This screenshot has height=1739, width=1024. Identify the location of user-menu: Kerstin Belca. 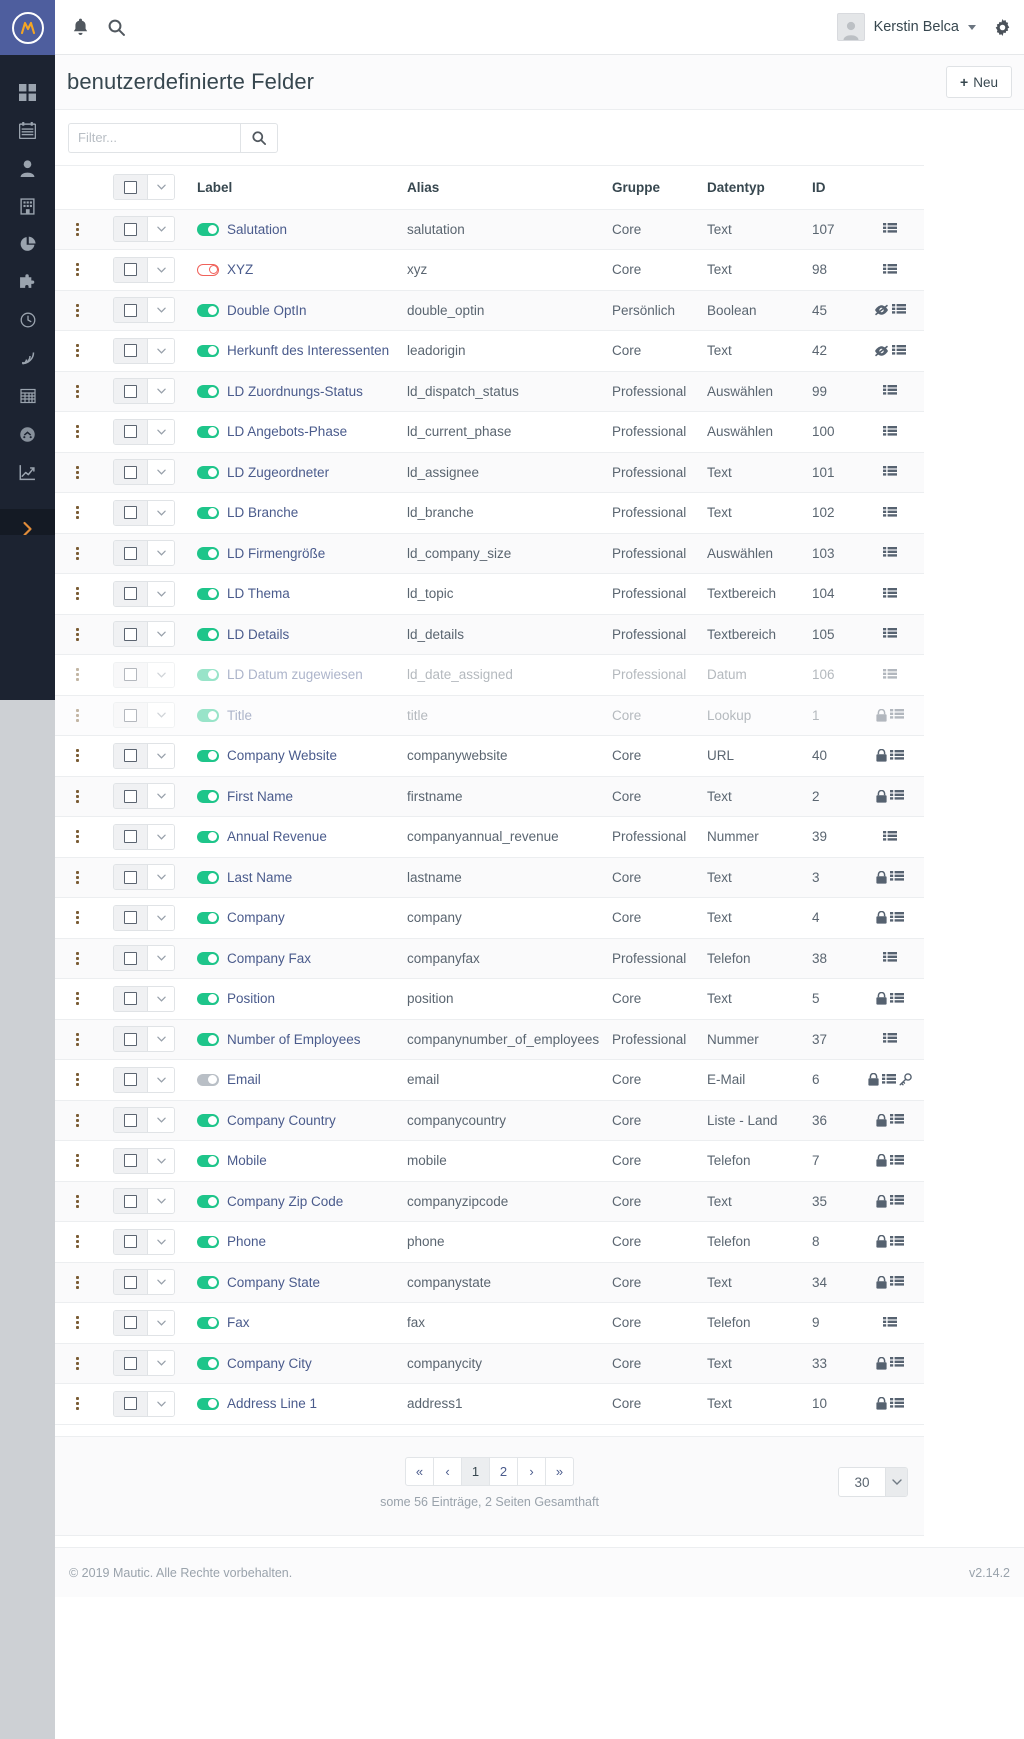
(908, 27).